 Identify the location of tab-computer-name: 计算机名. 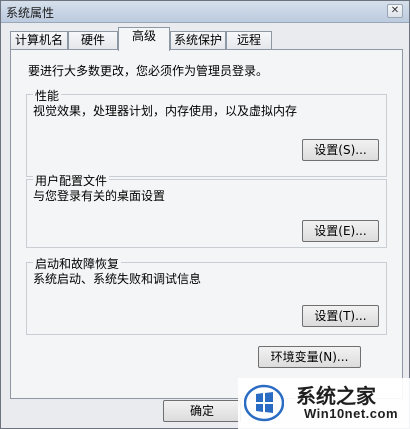
(39, 40).